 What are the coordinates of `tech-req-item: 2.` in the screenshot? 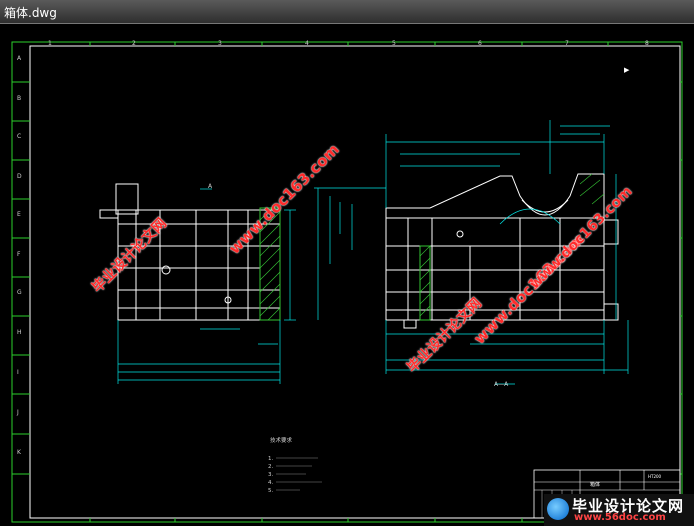 It's located at (270, 467).